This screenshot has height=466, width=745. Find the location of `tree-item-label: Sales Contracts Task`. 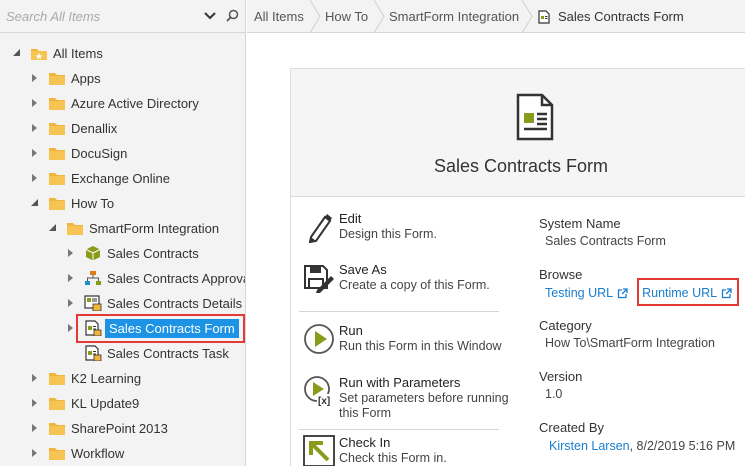

tree-item-label: Sales Contracts Task is located at coordinates (168, 353).